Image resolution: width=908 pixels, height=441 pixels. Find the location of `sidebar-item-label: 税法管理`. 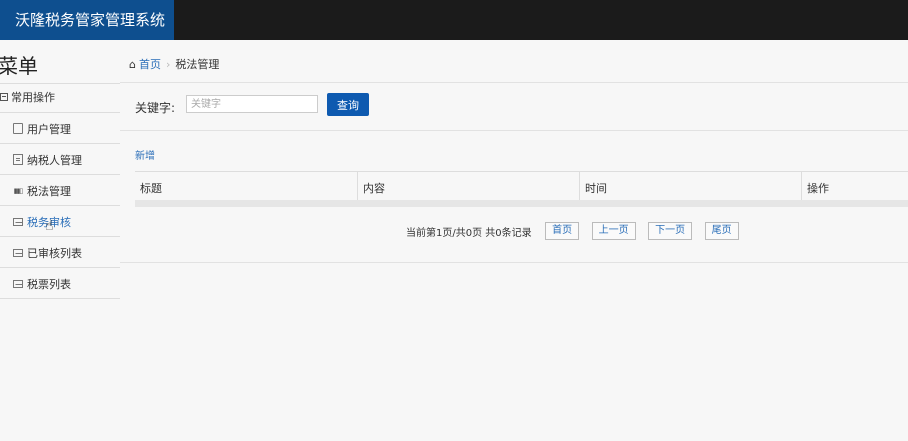

sidebar-item-label: 税法管理 is located at coordinates (49, 191).